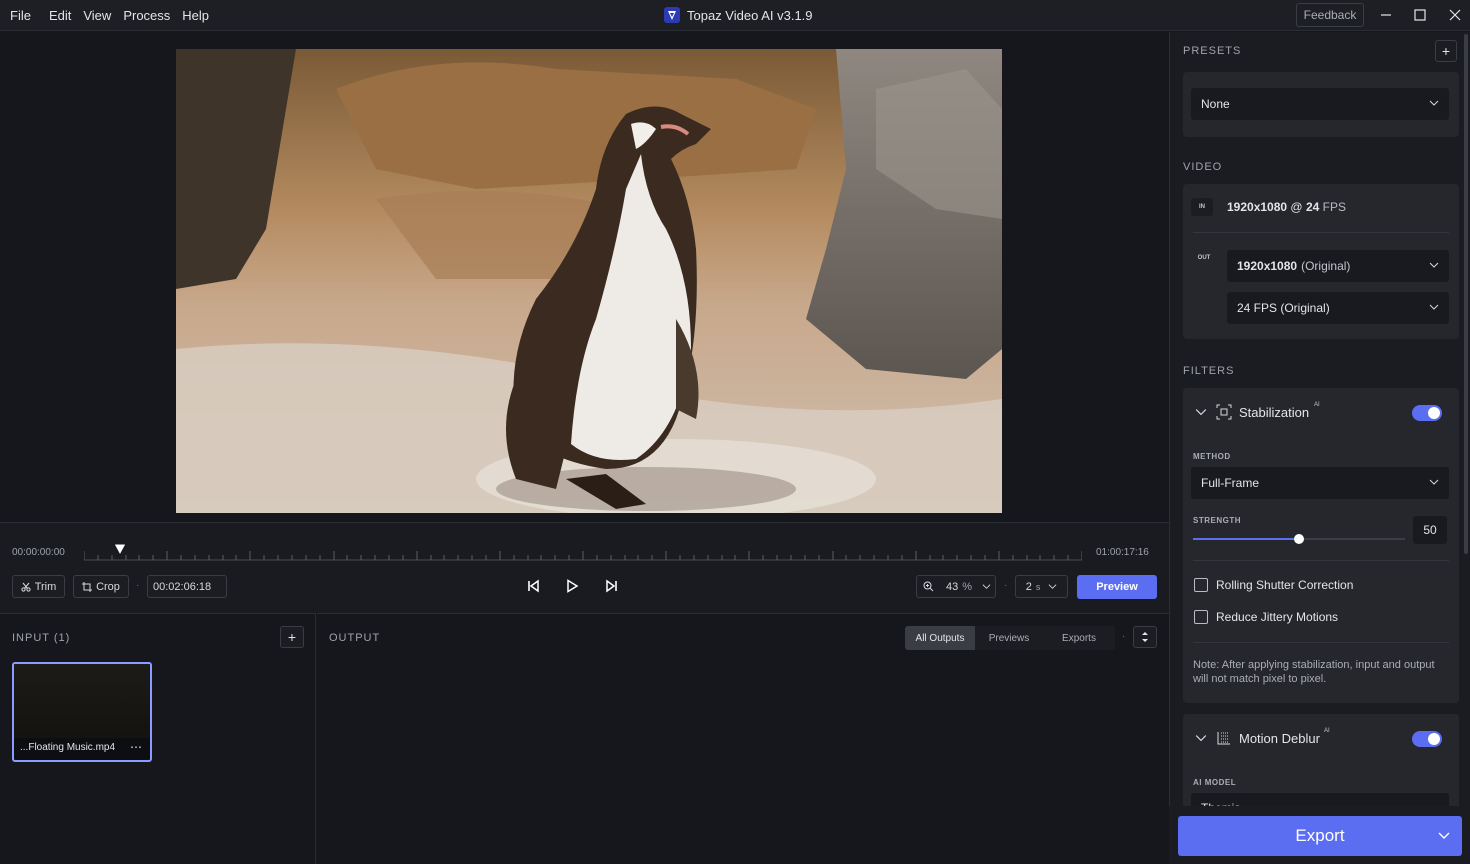  I want to click on output-resolution-dropdown: 1920x1080 (Original), so click(1338, 266).